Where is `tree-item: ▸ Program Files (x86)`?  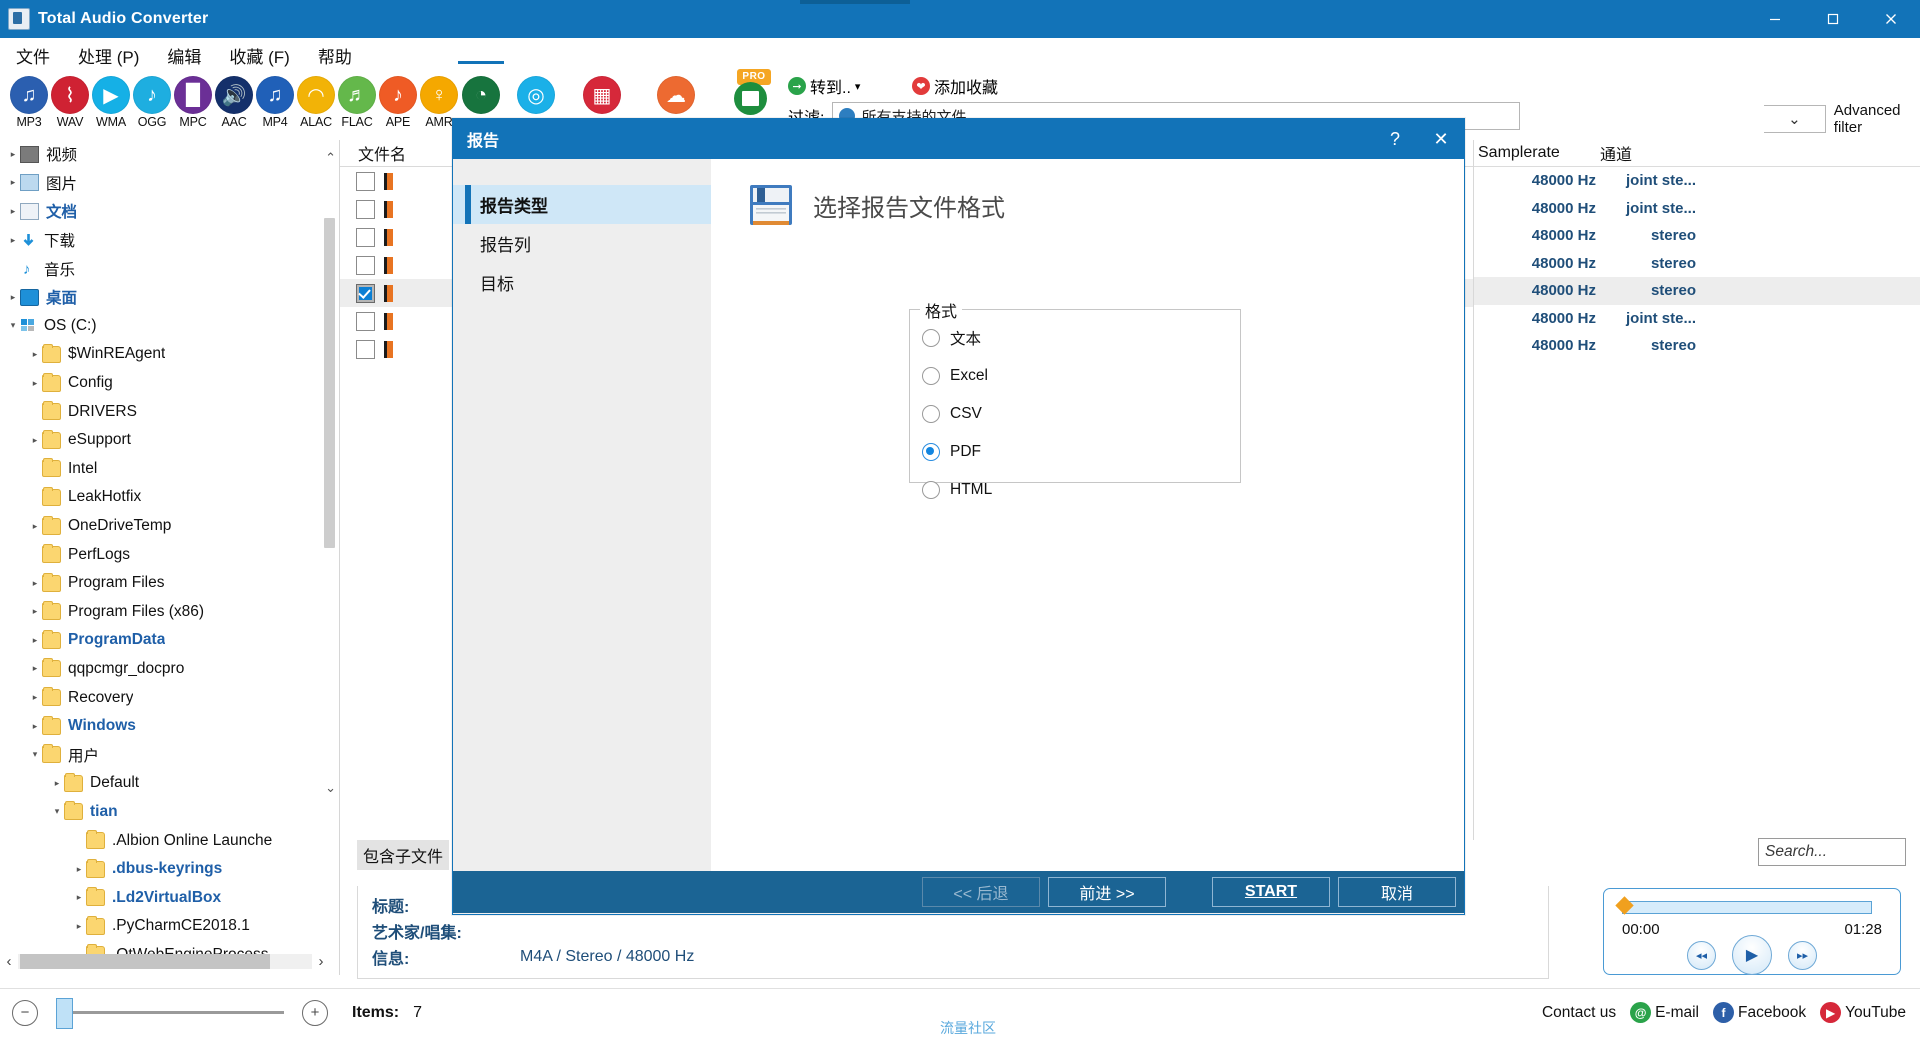 tree-item: ▸ Program Files (x86) is located at coordinates (169, 612).